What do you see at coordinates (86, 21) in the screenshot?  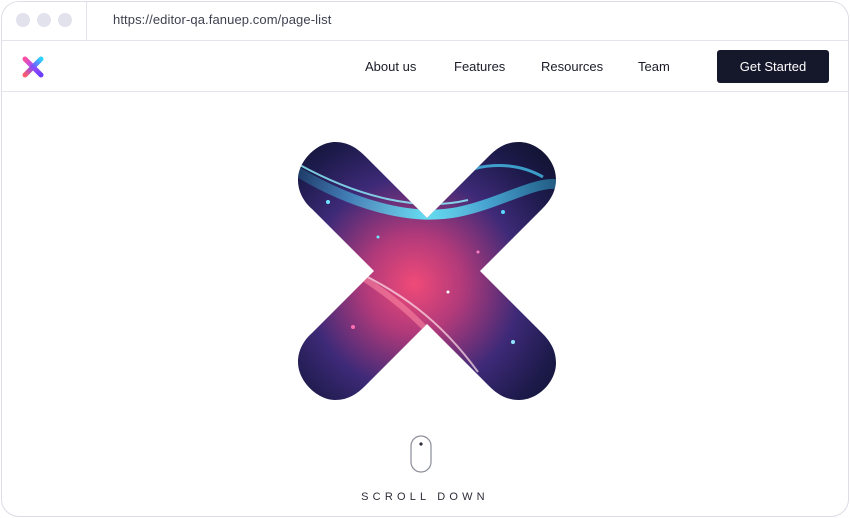 I see `toolbar-divider` at bounding box center [86, 21].